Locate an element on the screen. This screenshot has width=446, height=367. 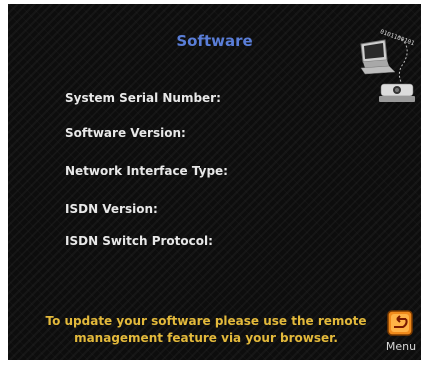
menu-button: Menu is located at coordinates (401, 333).